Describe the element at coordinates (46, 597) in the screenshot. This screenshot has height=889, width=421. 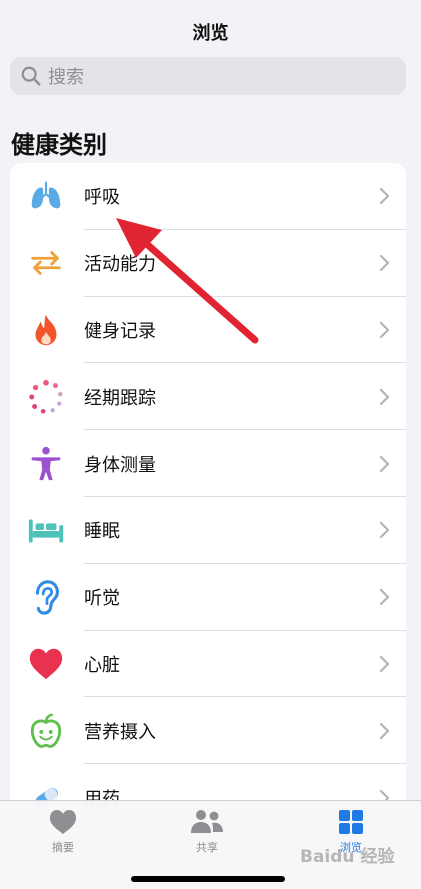
I see `ear-icon` at that location.